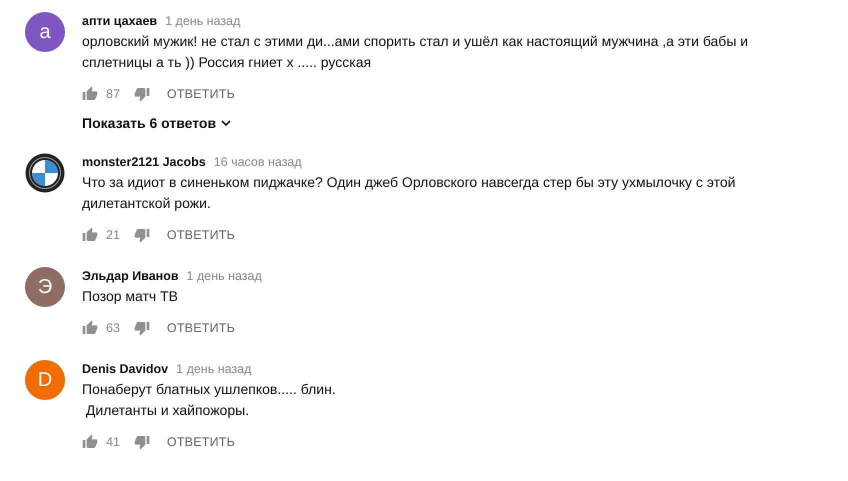 Image resolution: width=848 pixels, height=481 pixels. What do you see at coordinates (209, 400) in the screenshot?
I see `comment-text: Понаберут блатных ушлепков..... блин. Дилетанты и хайпожоры.` at bounding box center [209, 400].